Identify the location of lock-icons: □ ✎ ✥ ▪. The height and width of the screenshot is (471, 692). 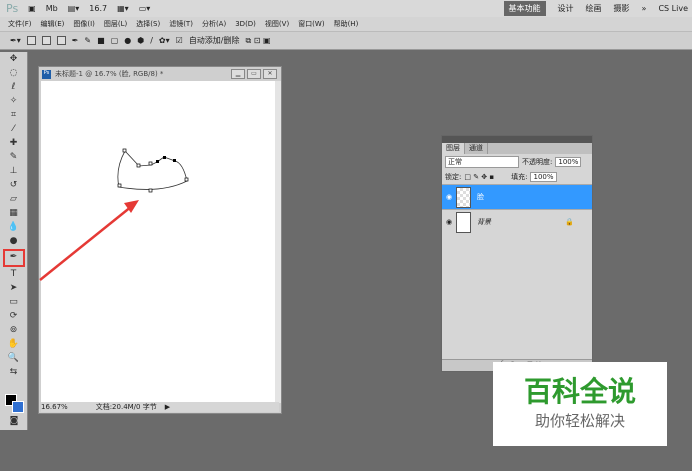
(479, 177).